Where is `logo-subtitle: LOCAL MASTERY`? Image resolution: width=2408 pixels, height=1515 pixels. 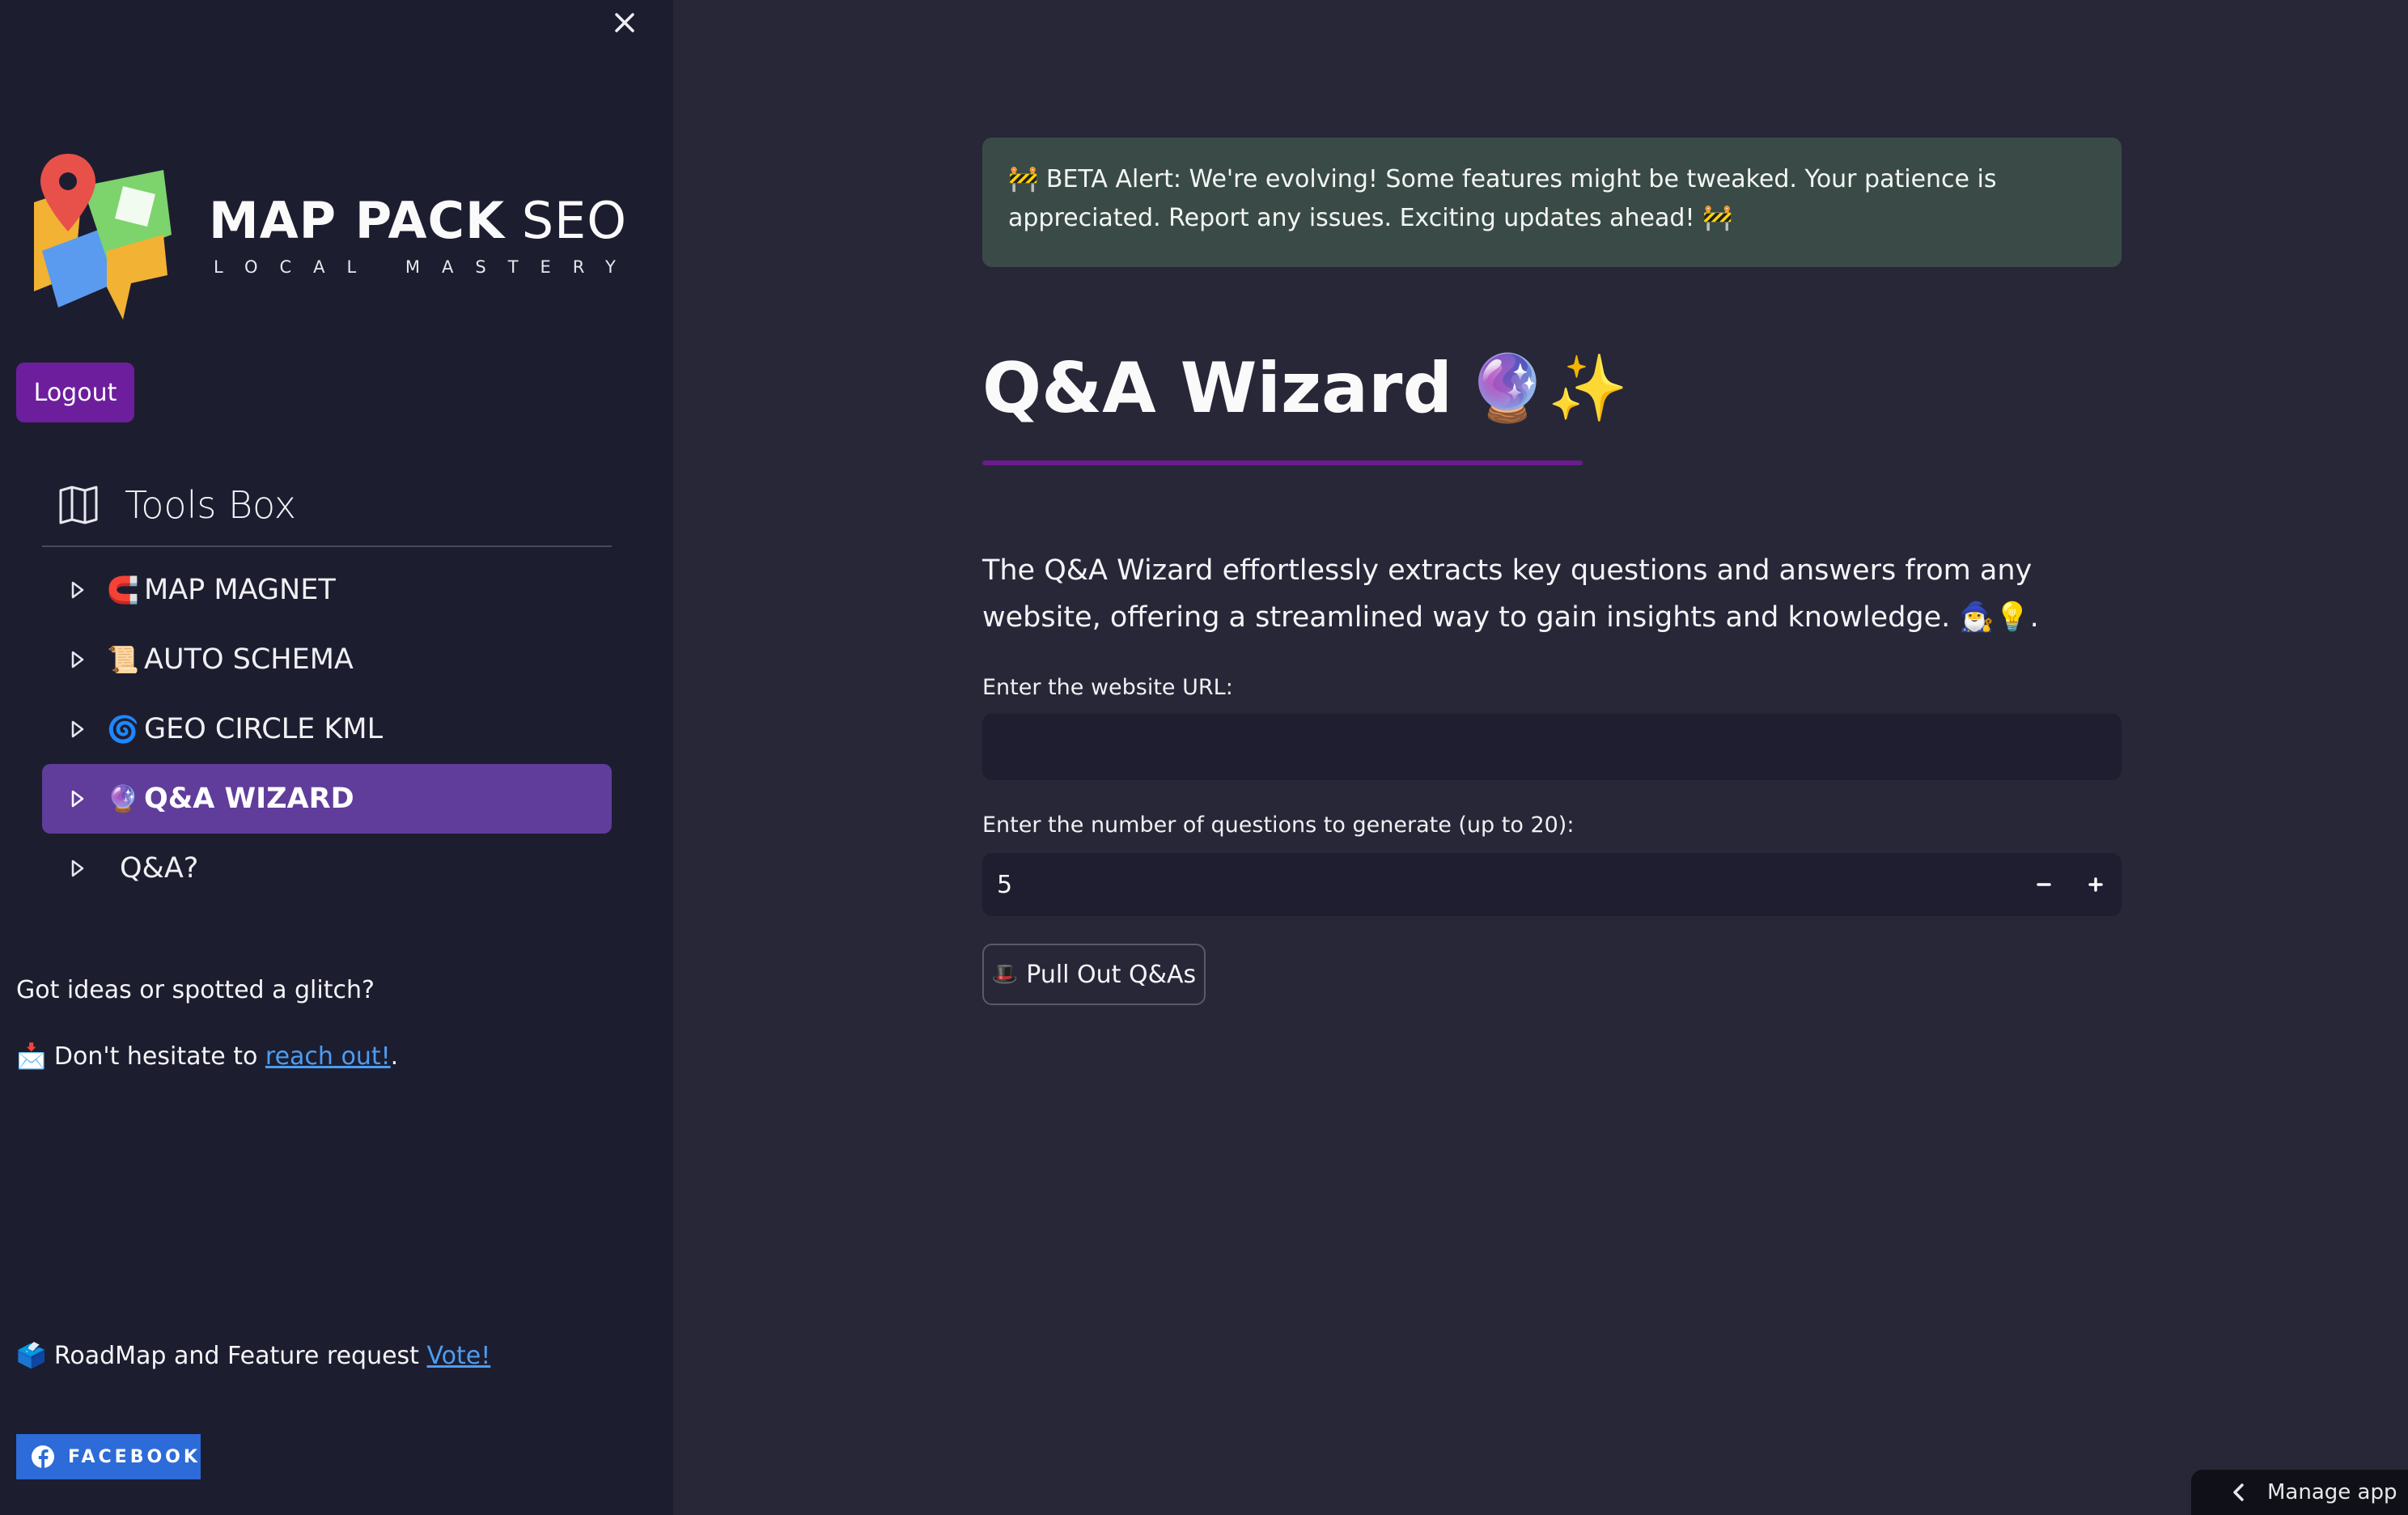 logo-subtitle: LOCAL MASTERY is located at coordinates (426, 267).